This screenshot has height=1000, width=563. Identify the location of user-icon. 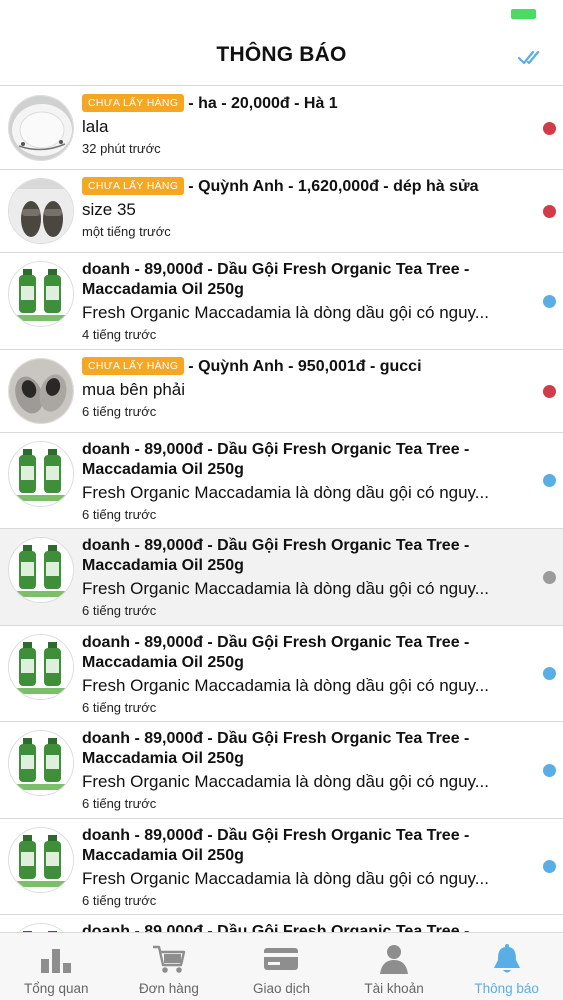
(394, 959).